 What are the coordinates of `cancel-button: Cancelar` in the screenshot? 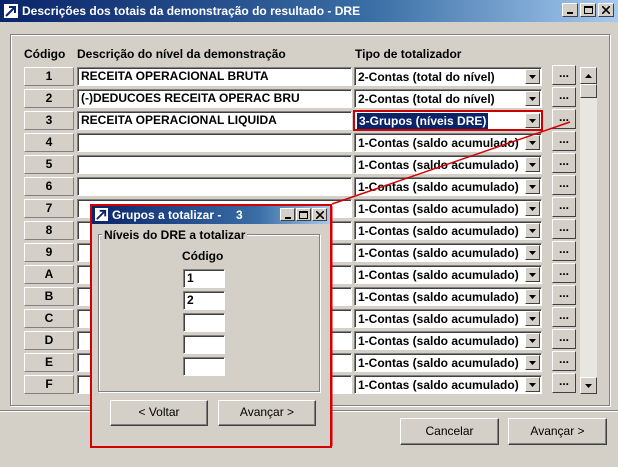 It's located at (449, 431).